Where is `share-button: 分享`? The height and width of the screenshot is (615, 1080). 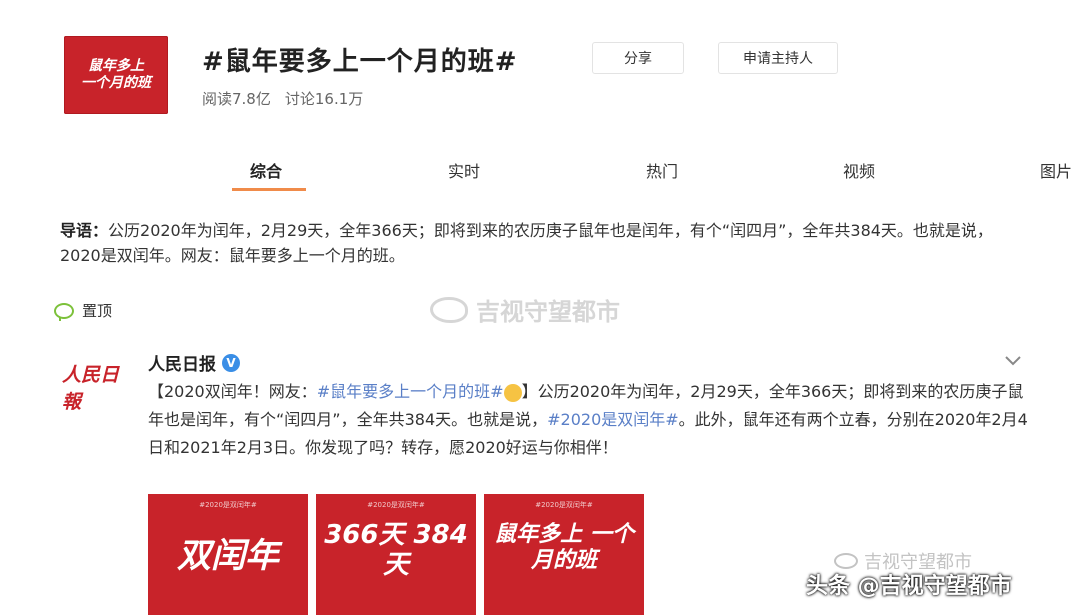 share-button: 分享 is located at coordinates (638, 58).